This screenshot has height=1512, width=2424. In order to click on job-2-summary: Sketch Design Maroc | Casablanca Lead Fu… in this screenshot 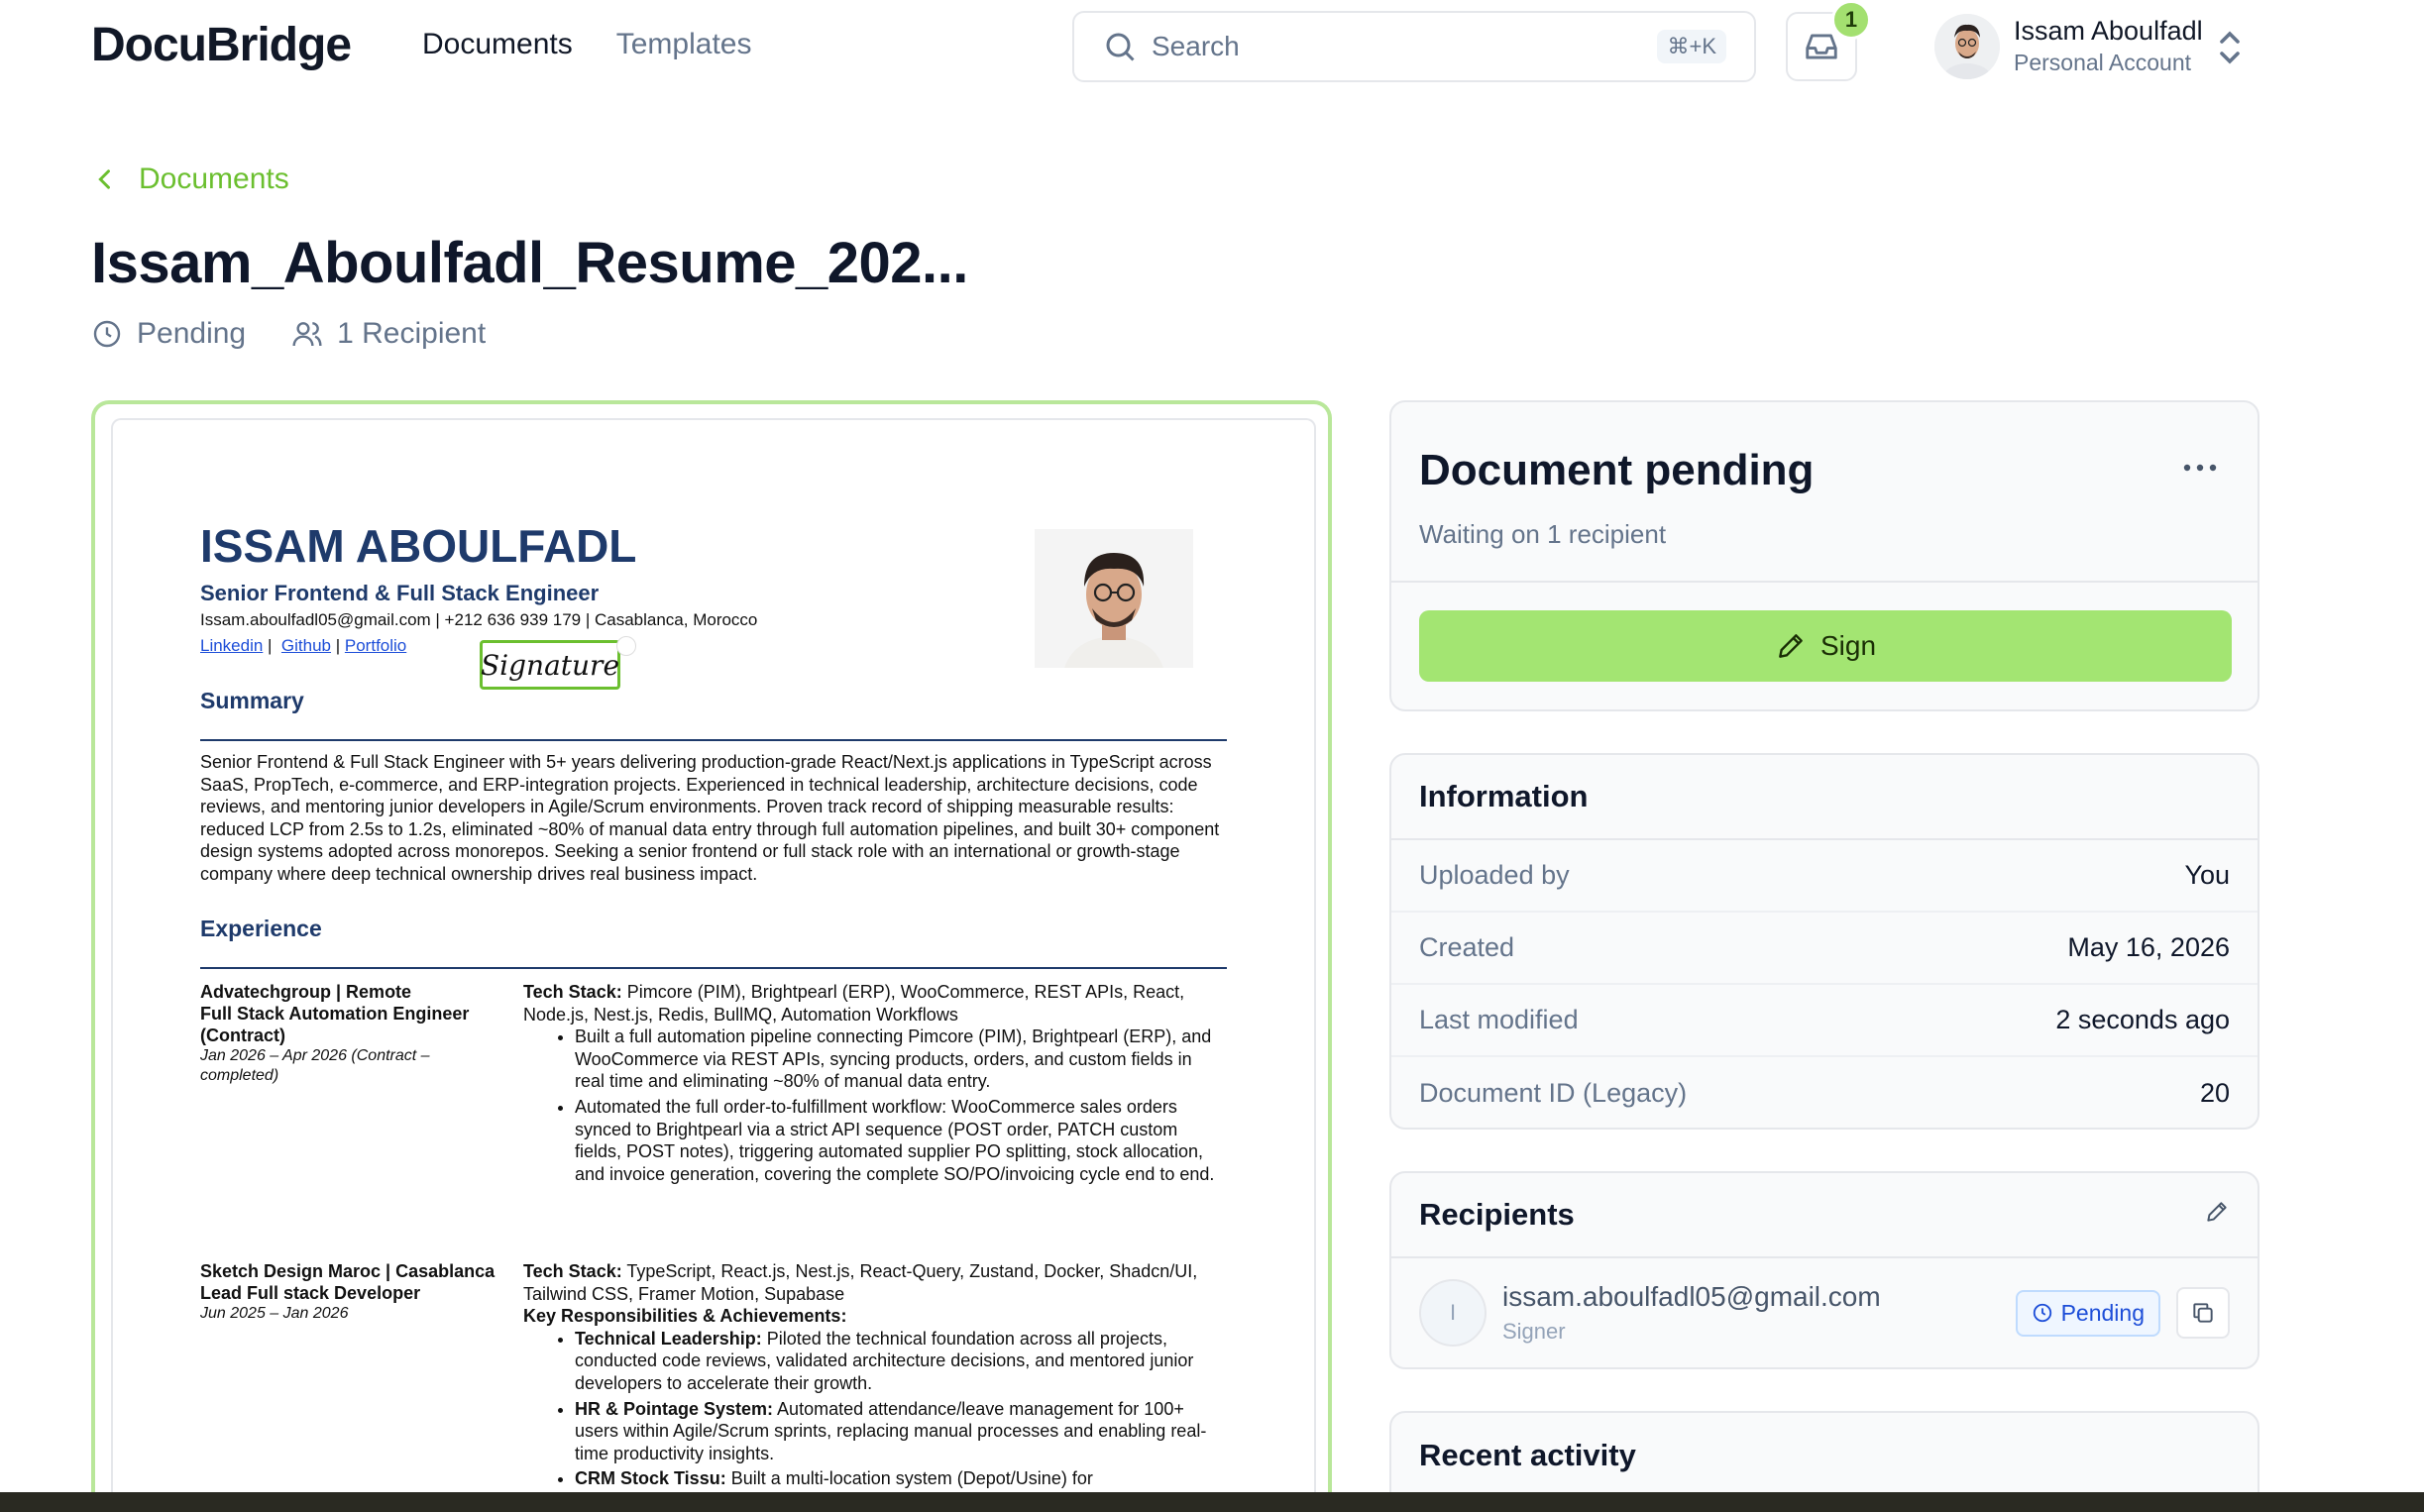, I will do `click(354, 1292)`.